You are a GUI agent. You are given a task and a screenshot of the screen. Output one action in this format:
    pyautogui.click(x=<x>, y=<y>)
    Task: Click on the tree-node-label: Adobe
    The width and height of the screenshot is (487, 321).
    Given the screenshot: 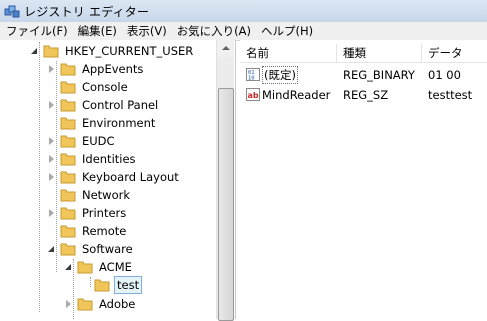 What is the action you would take?
    pyautogui.click(x=117, y=304)
    